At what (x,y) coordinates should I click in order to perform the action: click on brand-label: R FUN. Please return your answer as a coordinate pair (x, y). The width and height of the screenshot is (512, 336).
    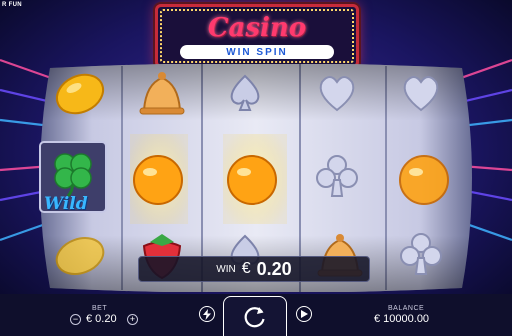
    Looking at the image, I should click on (12, 5).